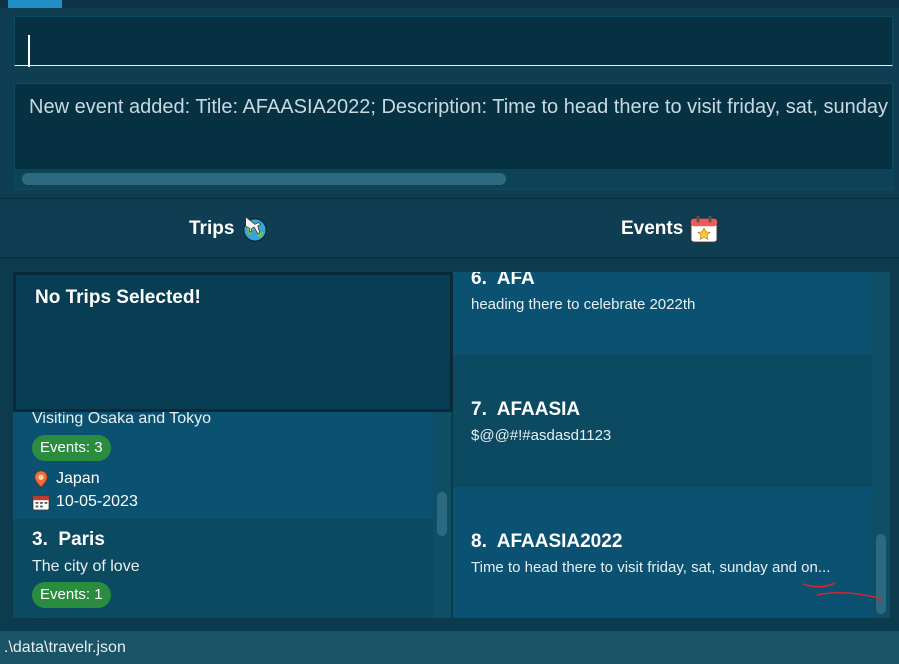  I want to click on selected-trip-panel: No Trips Selected!, so click(233, 342).